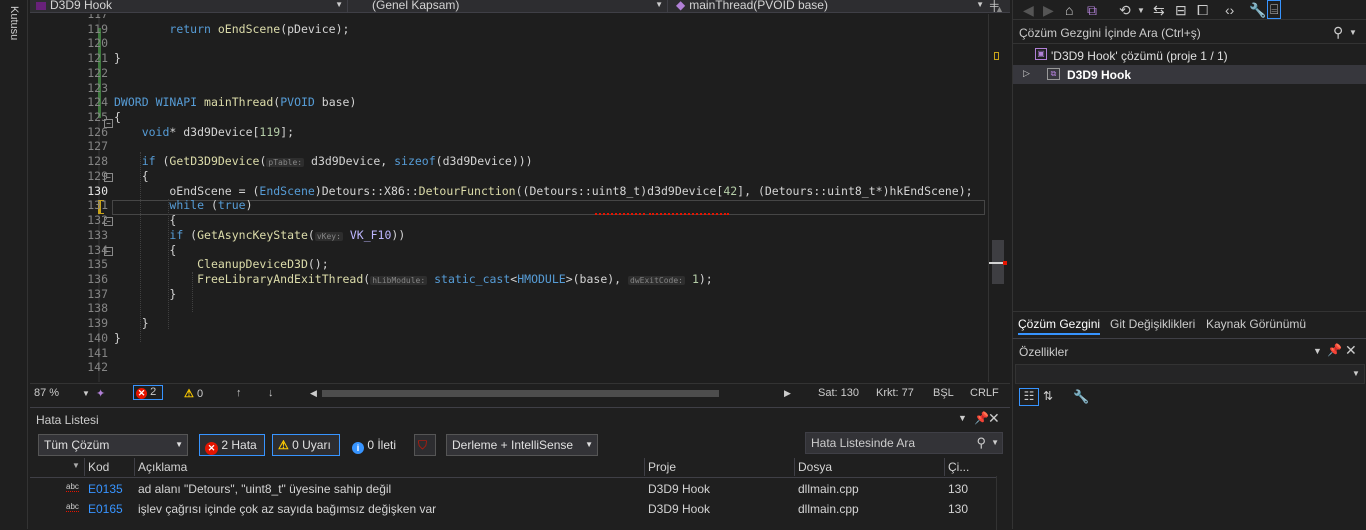 The image size is (1366, 530). What do you see at coordinates (105, 509) in the screenshot?
I see `error-code-link: E0165` at bounding box center [105, 509].